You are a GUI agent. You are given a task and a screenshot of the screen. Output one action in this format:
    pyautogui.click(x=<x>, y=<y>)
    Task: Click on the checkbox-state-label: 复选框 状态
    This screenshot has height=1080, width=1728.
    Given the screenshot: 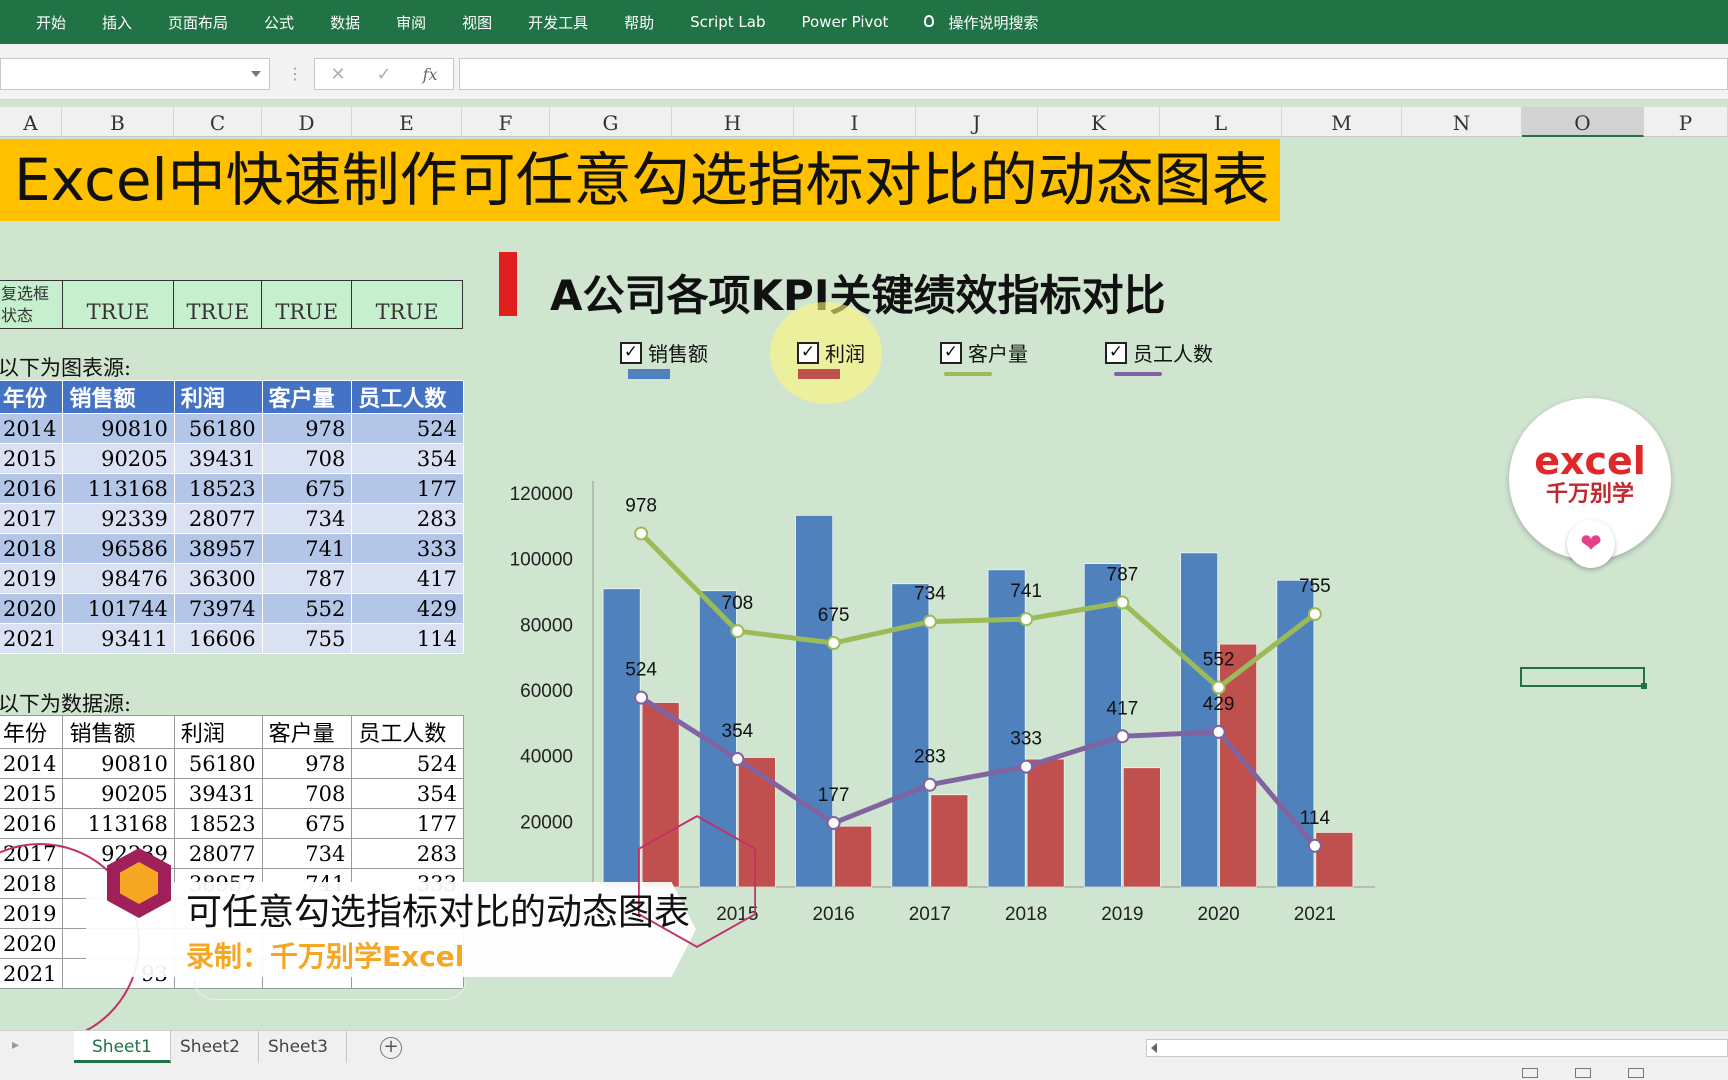 What is the action you would take?
    pyautogui.click(x=31, y=304)
    